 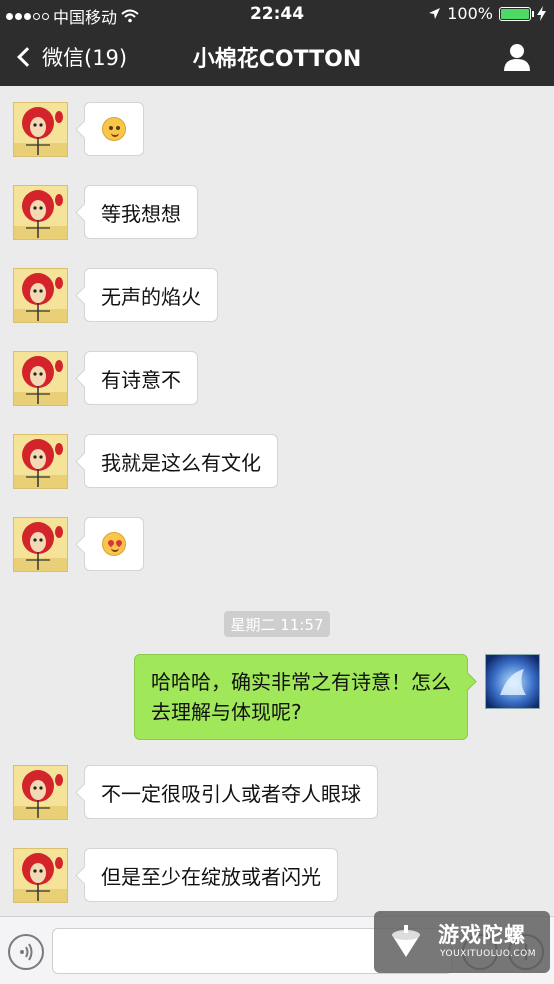 I want to click on timestamp-label: 星期二 11:57, so click(x=277, y=624).